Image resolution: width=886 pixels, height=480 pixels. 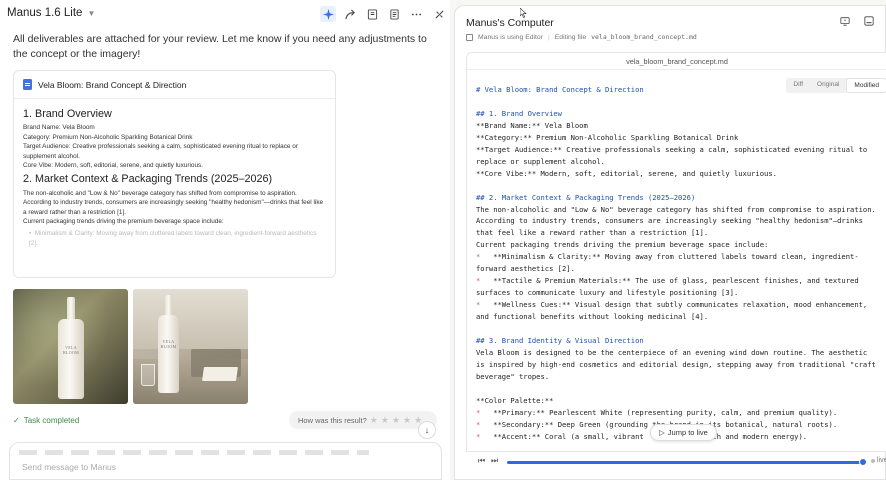 I want to click on play-icon: ▷, so click(x=662, y=432).